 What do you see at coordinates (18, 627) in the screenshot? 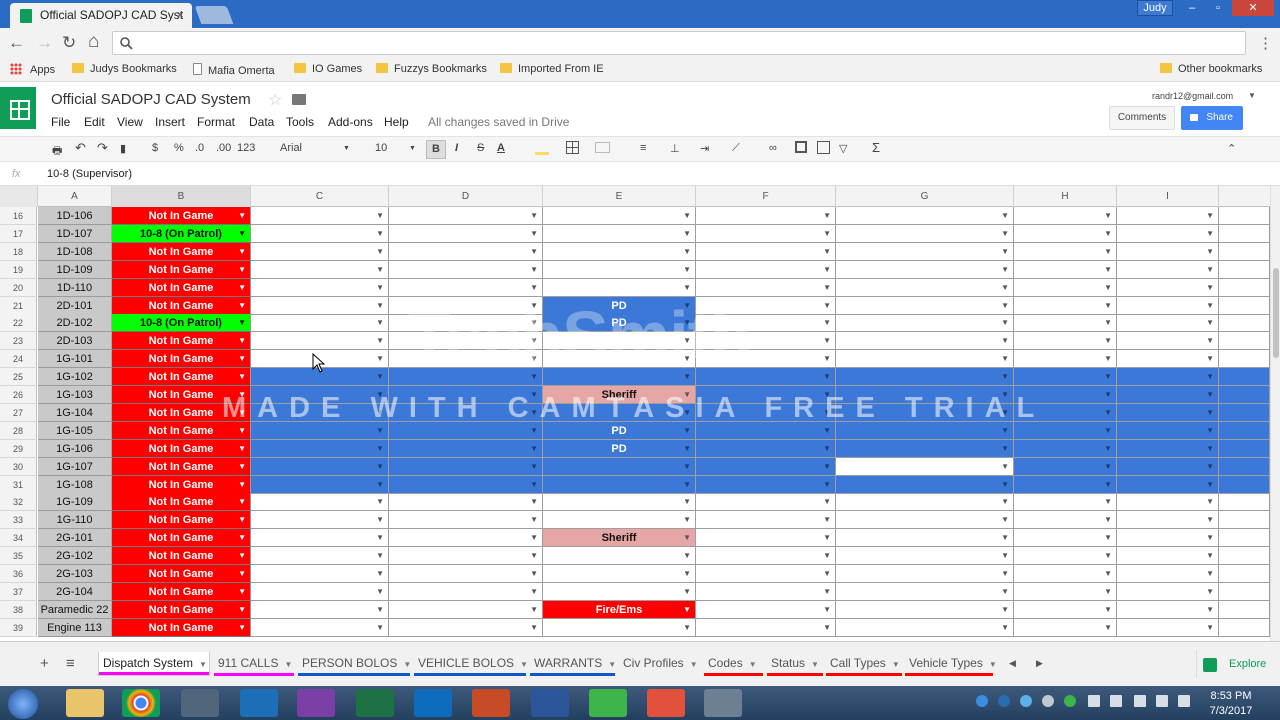
I see `row-number: 39` at bounding box center [18, 627].